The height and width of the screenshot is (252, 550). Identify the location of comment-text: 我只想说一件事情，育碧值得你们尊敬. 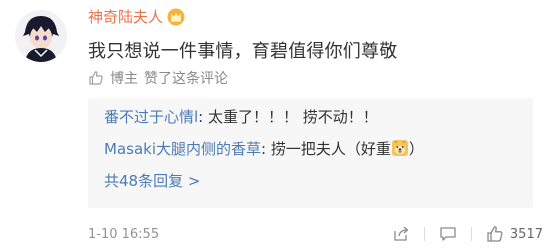
(243, 51).